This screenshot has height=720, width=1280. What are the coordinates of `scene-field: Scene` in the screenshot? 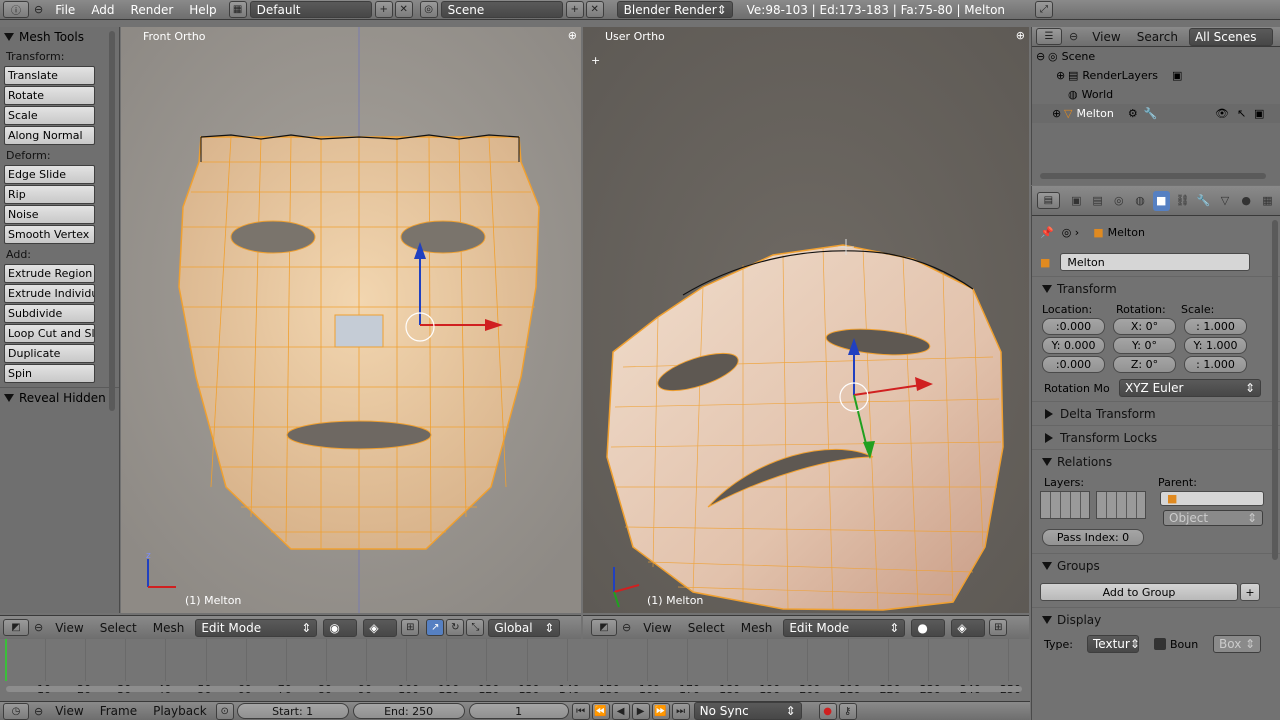 It's located at (501, 9).